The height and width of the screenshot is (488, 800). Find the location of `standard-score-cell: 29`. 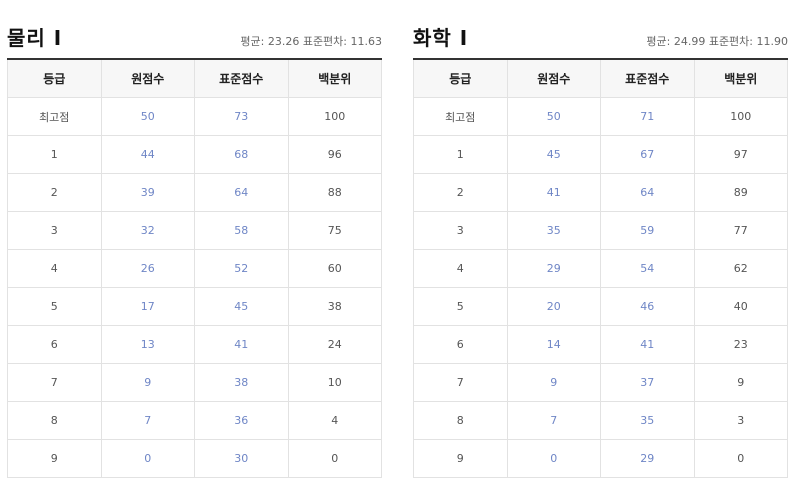

standard-score-cell: 29 is located at coordinates (647, 458).